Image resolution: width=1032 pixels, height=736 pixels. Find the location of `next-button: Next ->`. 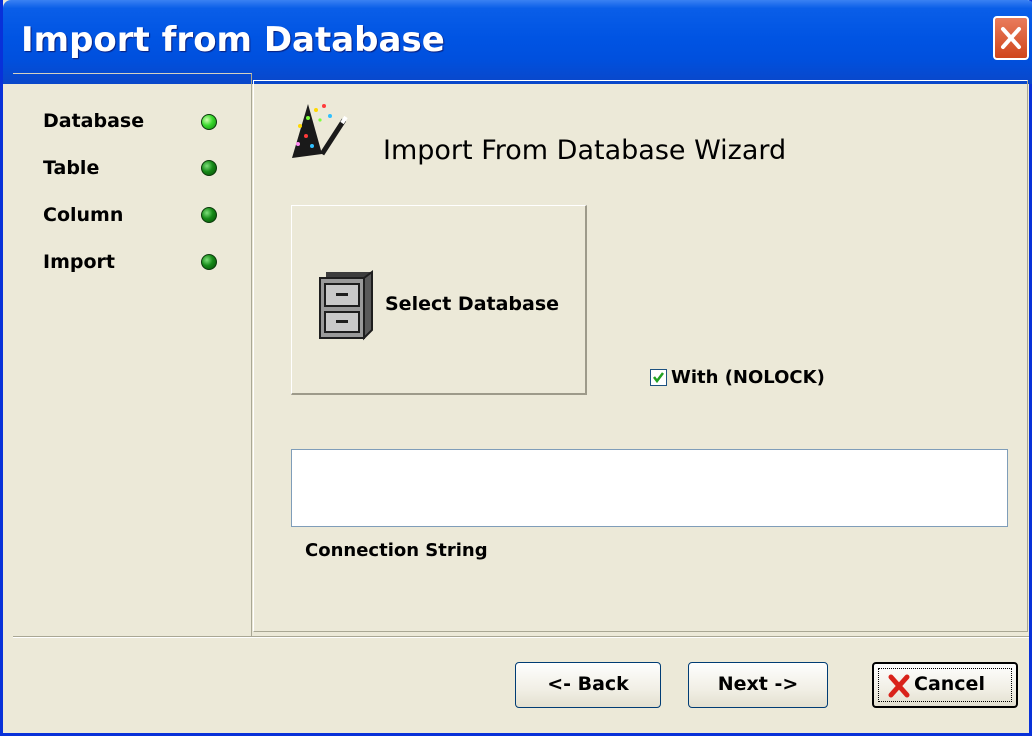

next-button: Next -> is located at coordinates (758, 685).